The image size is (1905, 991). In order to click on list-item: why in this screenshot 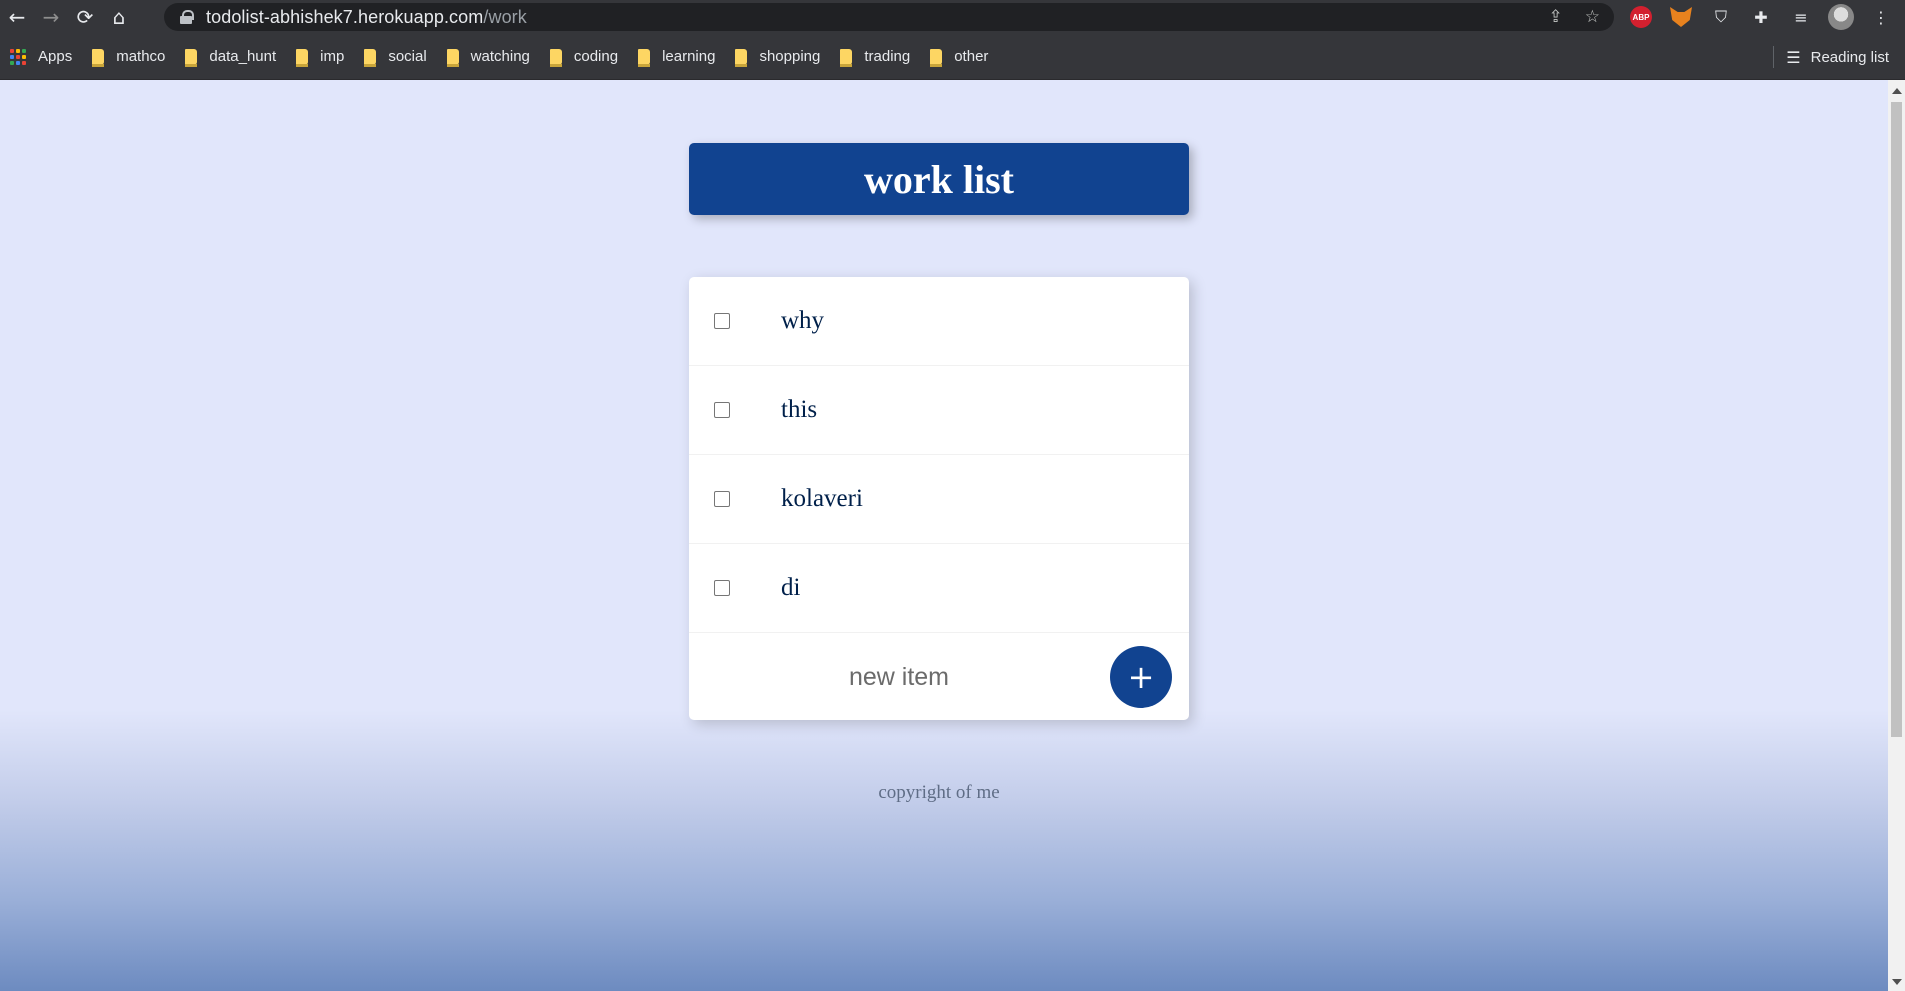, I will do `click(939, 321)`.